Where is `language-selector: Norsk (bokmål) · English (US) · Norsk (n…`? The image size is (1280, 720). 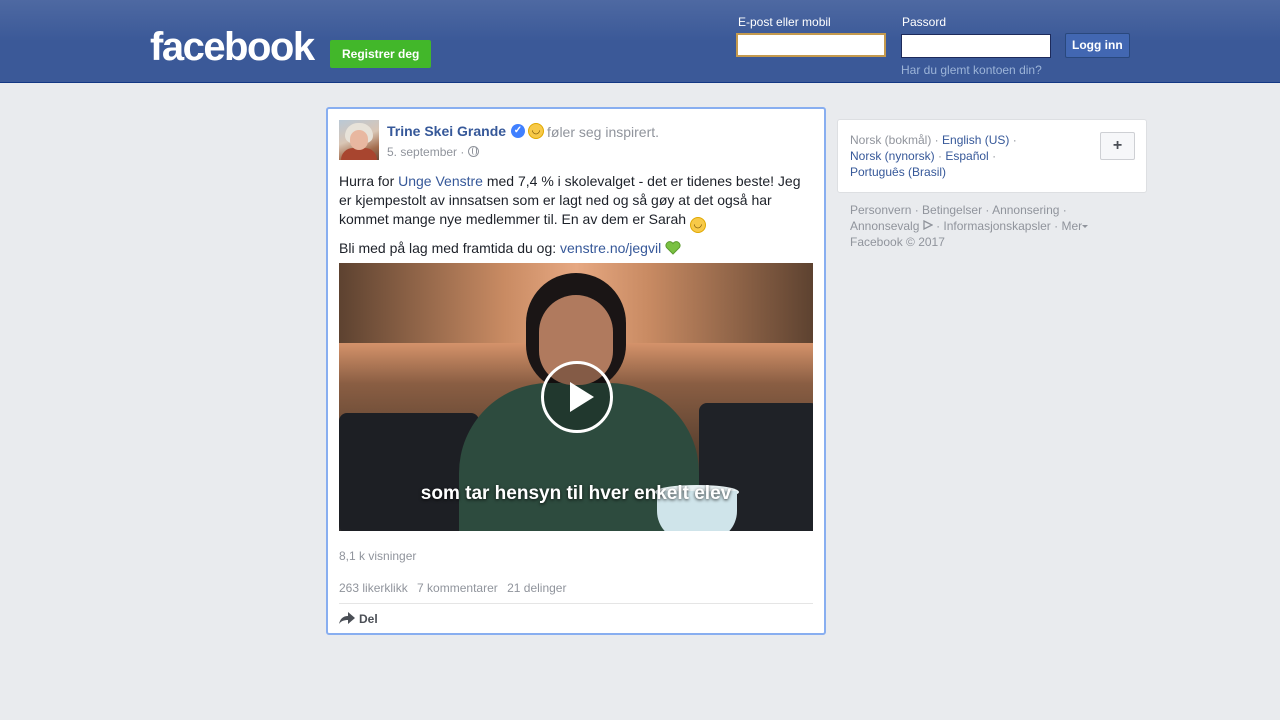 language-selector: Norsk (bokmål) · English (US) · Norsk (n… is located at coordinates (992, 156).